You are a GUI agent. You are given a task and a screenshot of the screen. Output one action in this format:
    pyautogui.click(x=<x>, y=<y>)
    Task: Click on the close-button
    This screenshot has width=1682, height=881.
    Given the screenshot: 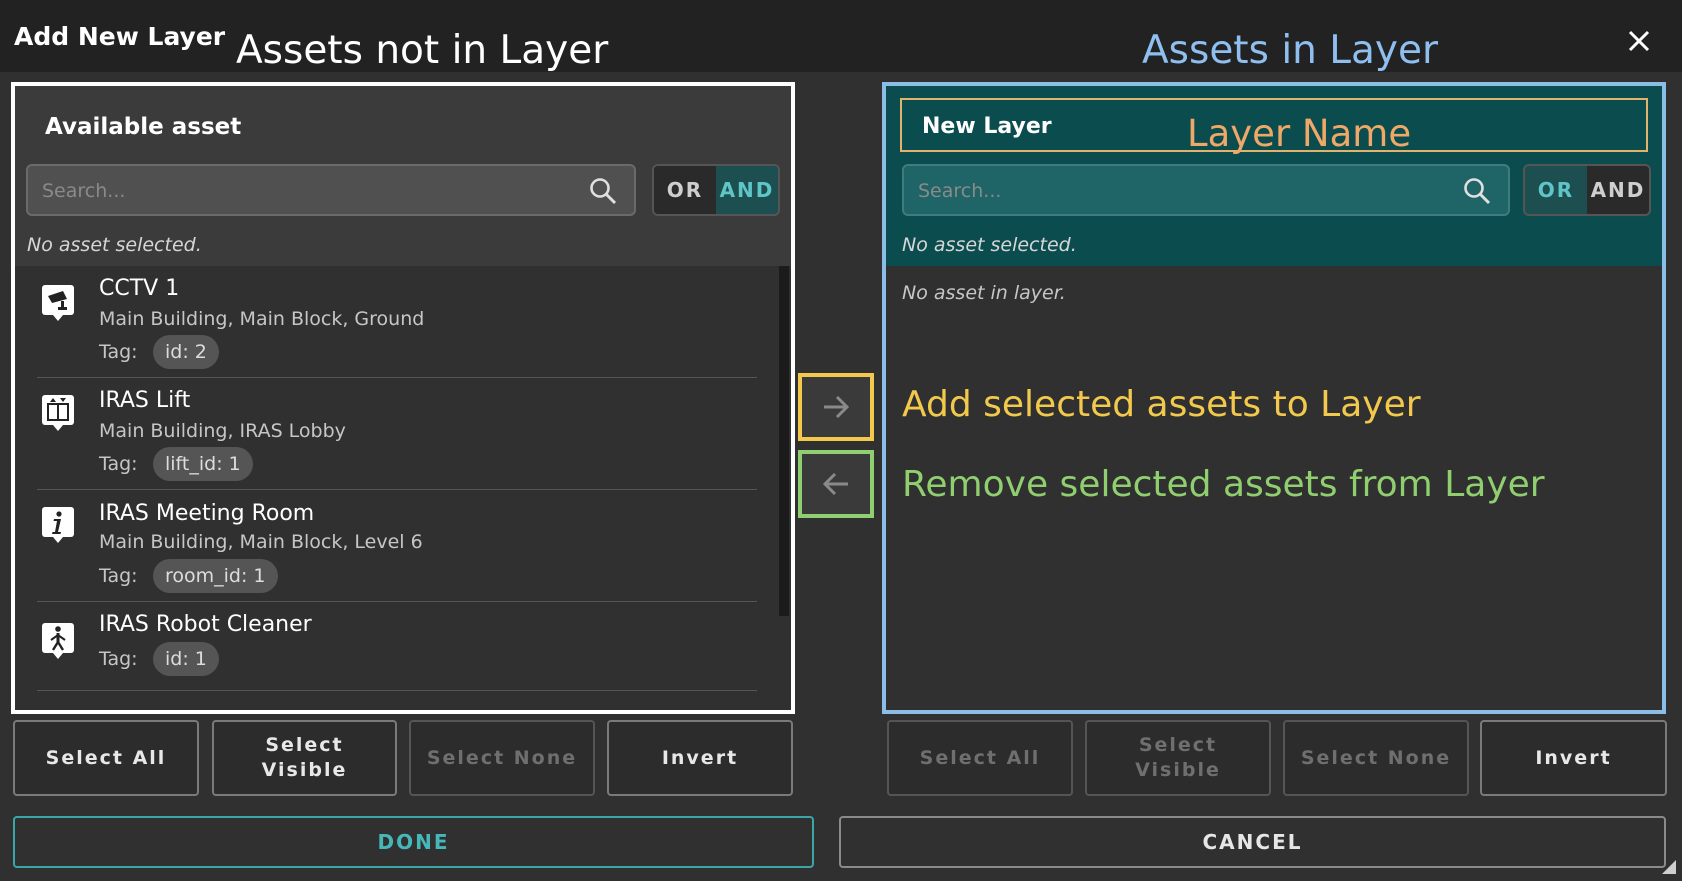 What is the action you would take?
    pyautogui.click(x=1639, y=41)
    